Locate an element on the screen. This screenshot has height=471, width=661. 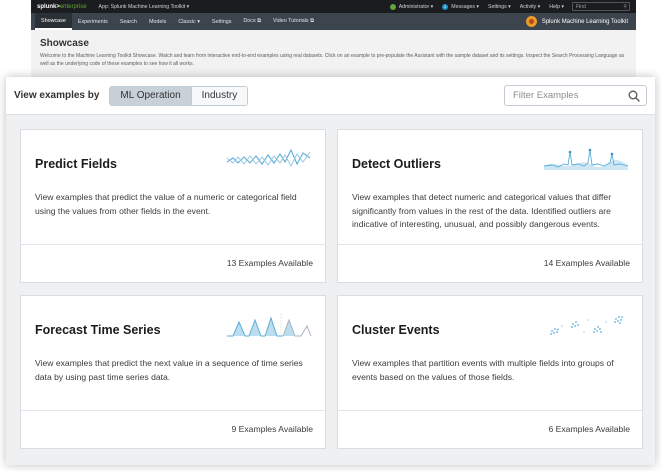
examples-count: 9 Examples Available is located at coordinates (272, 429).